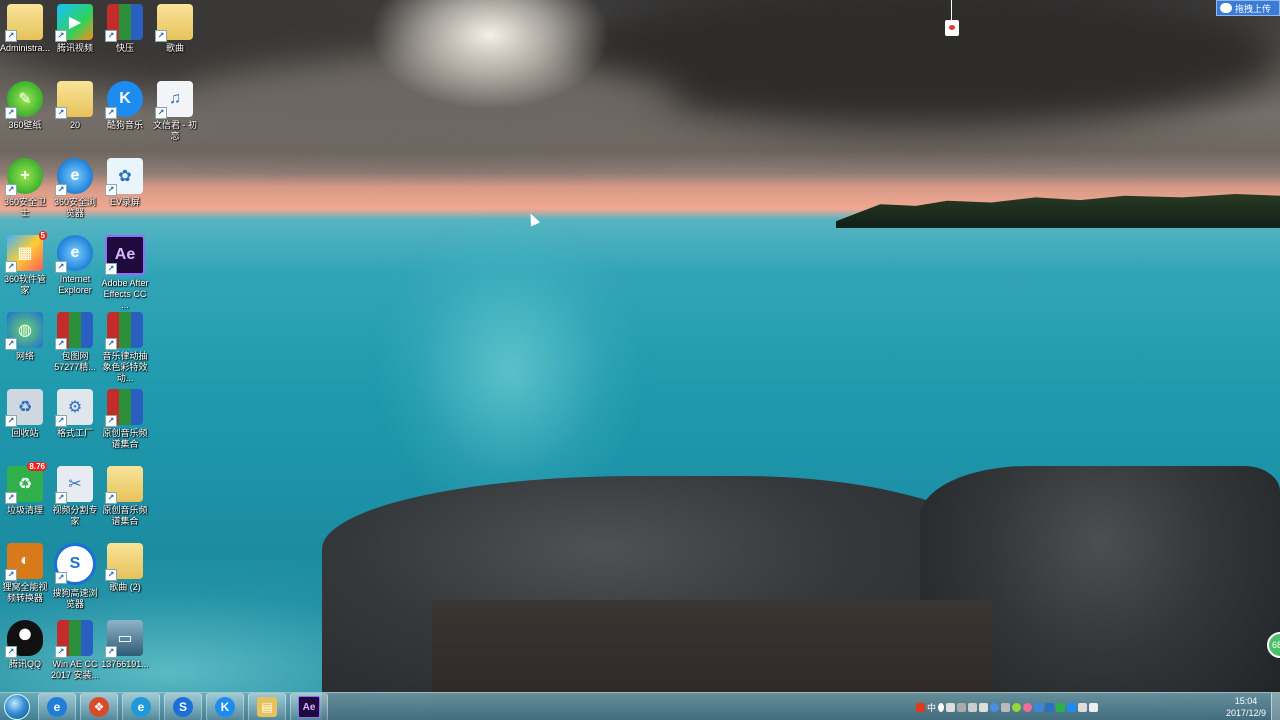 The height and width of the screenshot is (720, 1280). I want to click on tencent-video-icon: ▶ ↗, so click(74, 23).